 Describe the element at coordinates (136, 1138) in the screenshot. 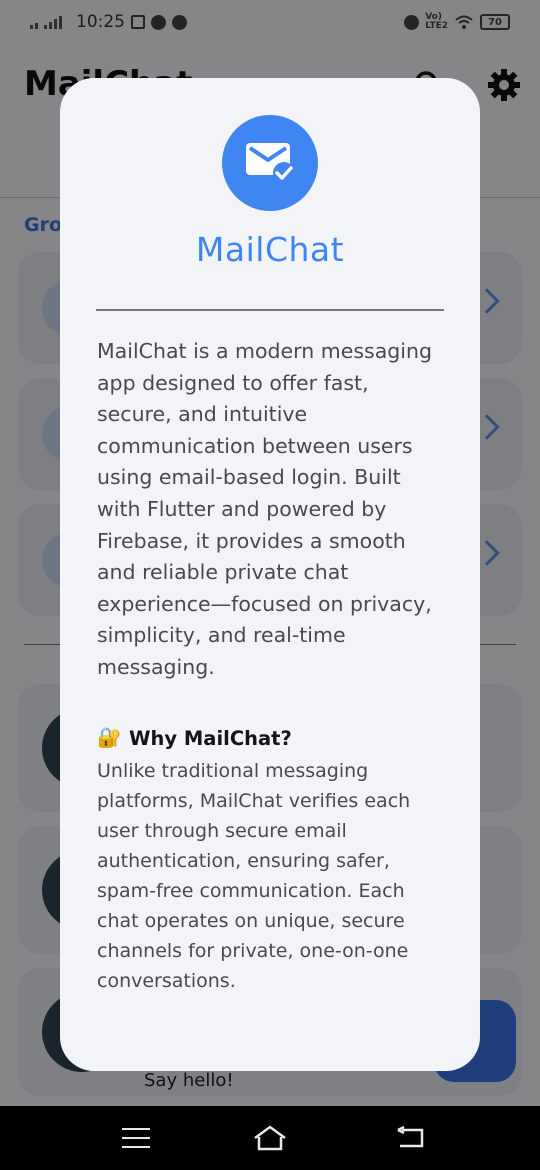

I see `menu-icon` at that location.